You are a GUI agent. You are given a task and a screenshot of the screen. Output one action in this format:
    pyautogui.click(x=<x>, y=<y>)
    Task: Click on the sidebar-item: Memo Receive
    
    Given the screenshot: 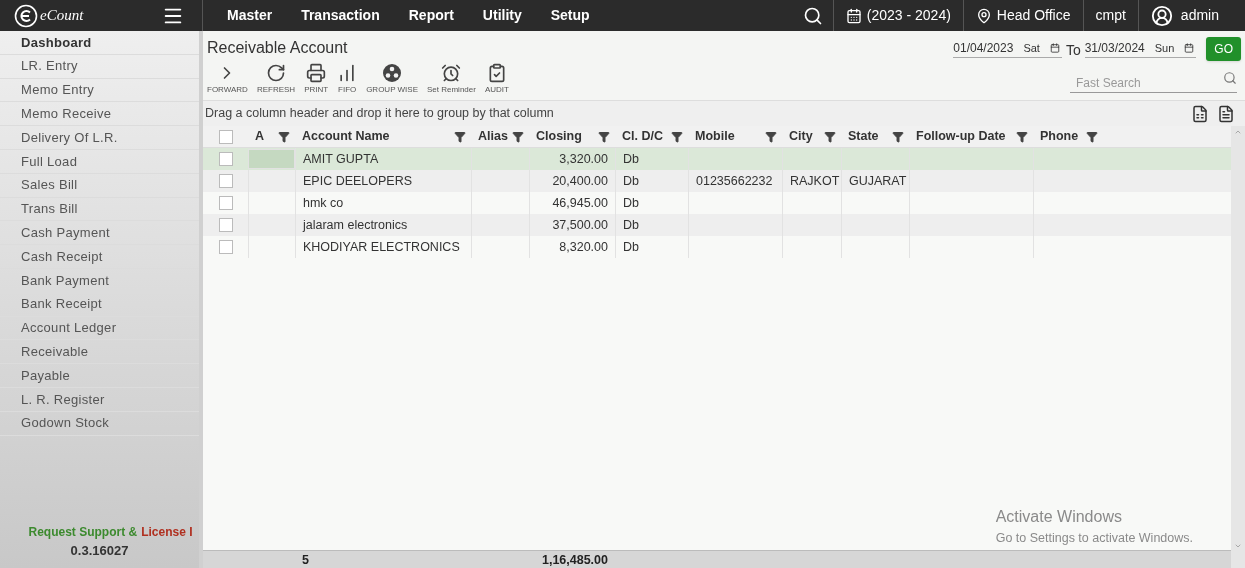 What is the action you would take?
    pyautogui.click(x=99, y=114)
    